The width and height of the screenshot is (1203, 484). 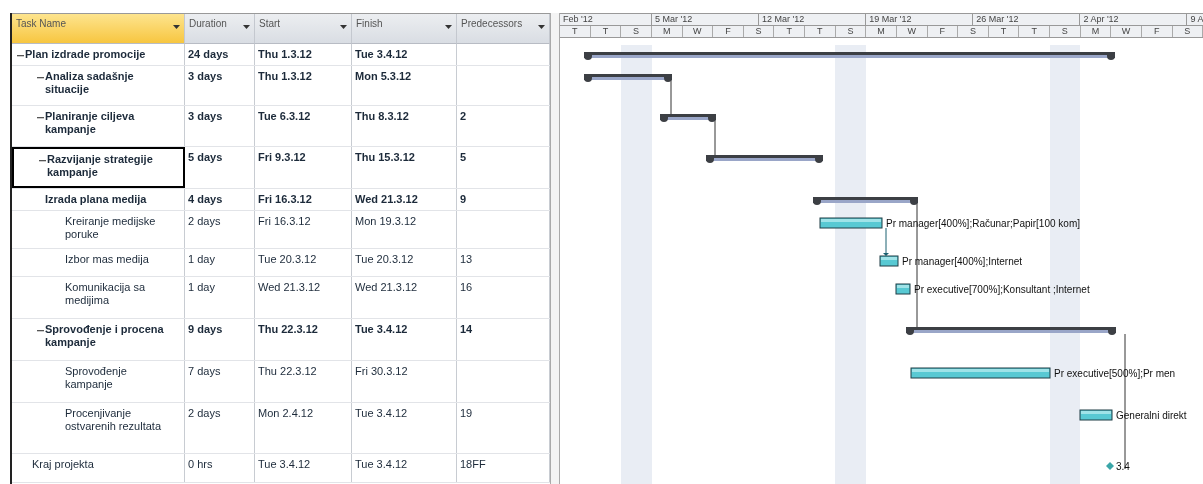 I want to click on task-name: Kraj projekta, so click(x=63, y=464).